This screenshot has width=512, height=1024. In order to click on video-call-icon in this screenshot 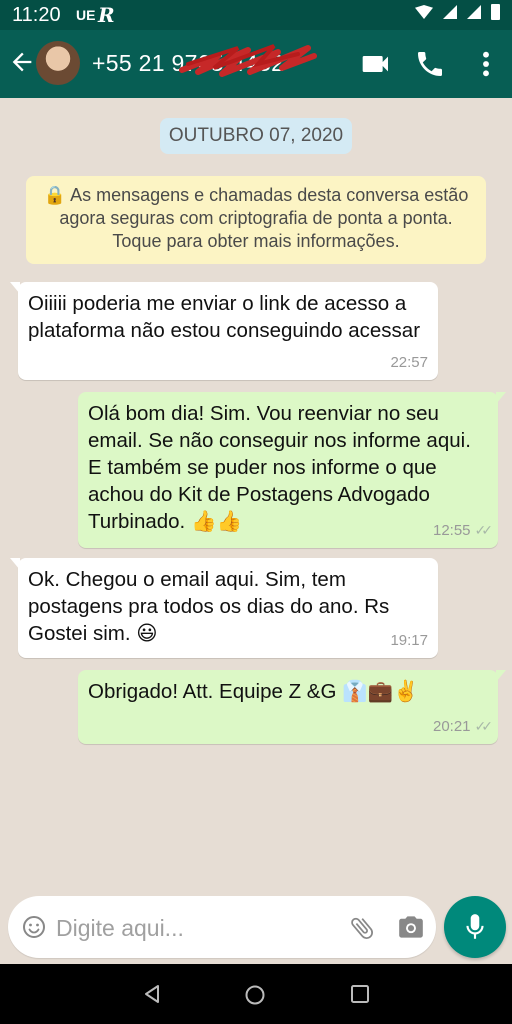, I will do `click(376, 64)`.